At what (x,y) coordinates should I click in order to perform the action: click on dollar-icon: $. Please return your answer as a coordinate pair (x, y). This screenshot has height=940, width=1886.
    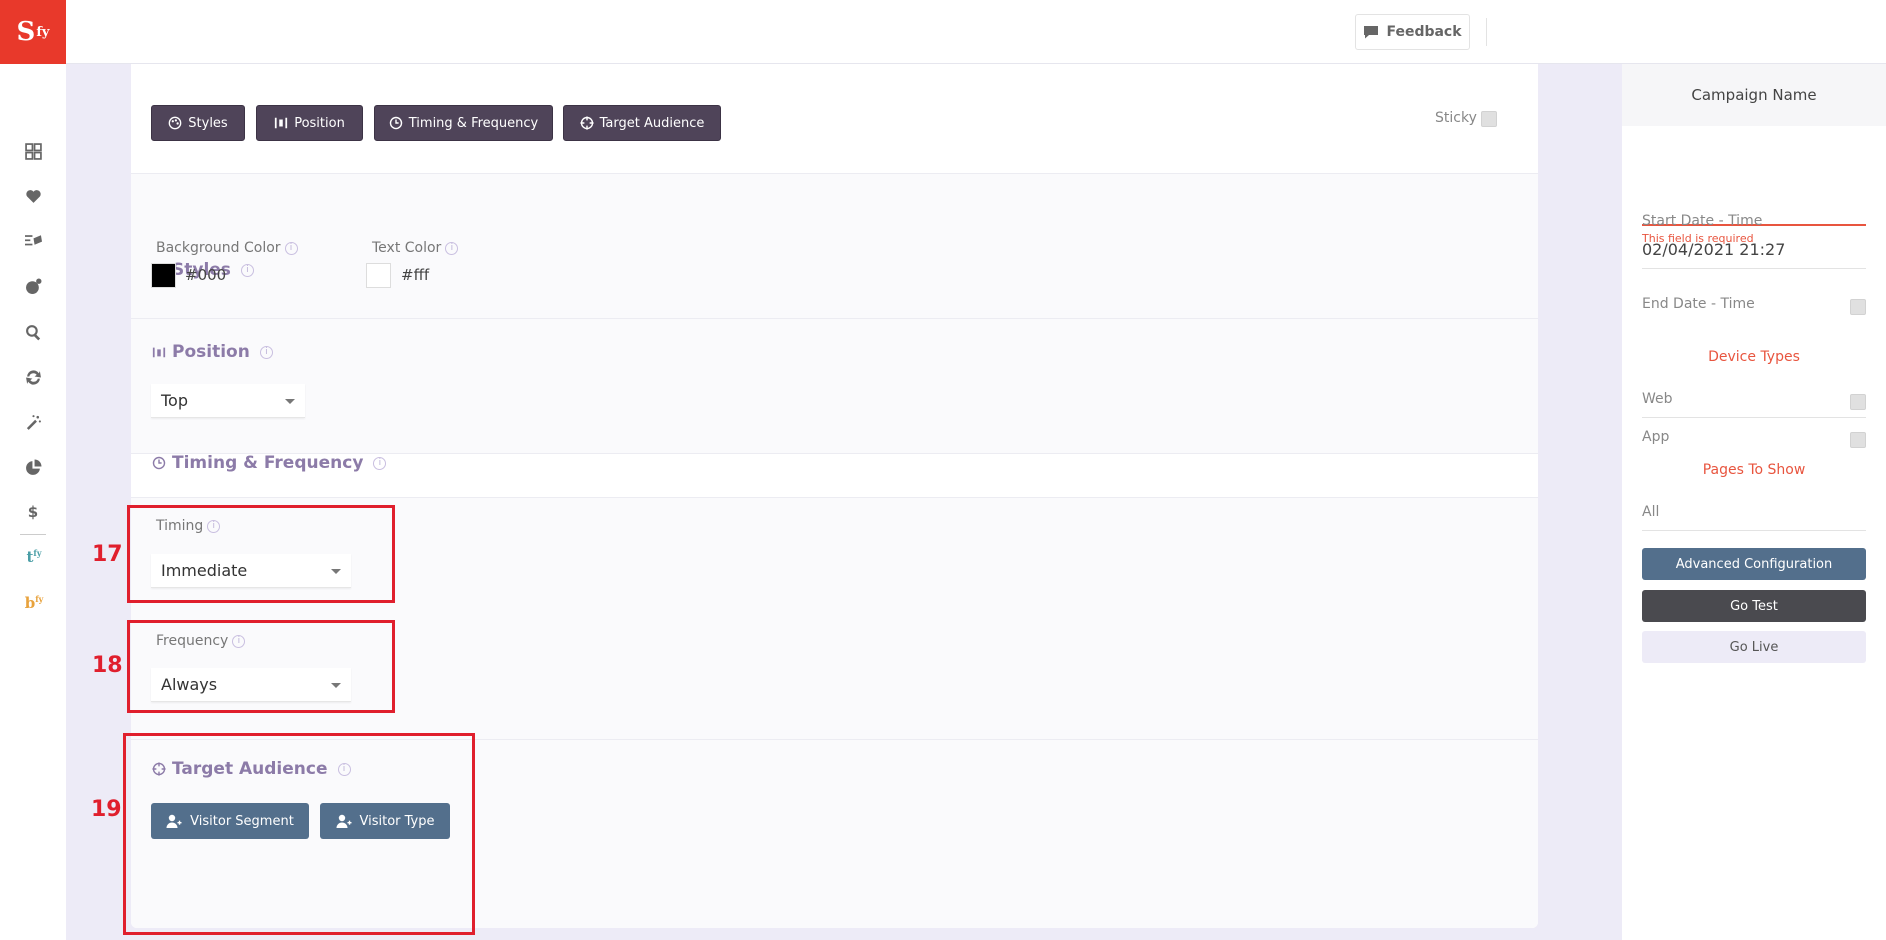
    Looking at the image, I should click on (33, 512).